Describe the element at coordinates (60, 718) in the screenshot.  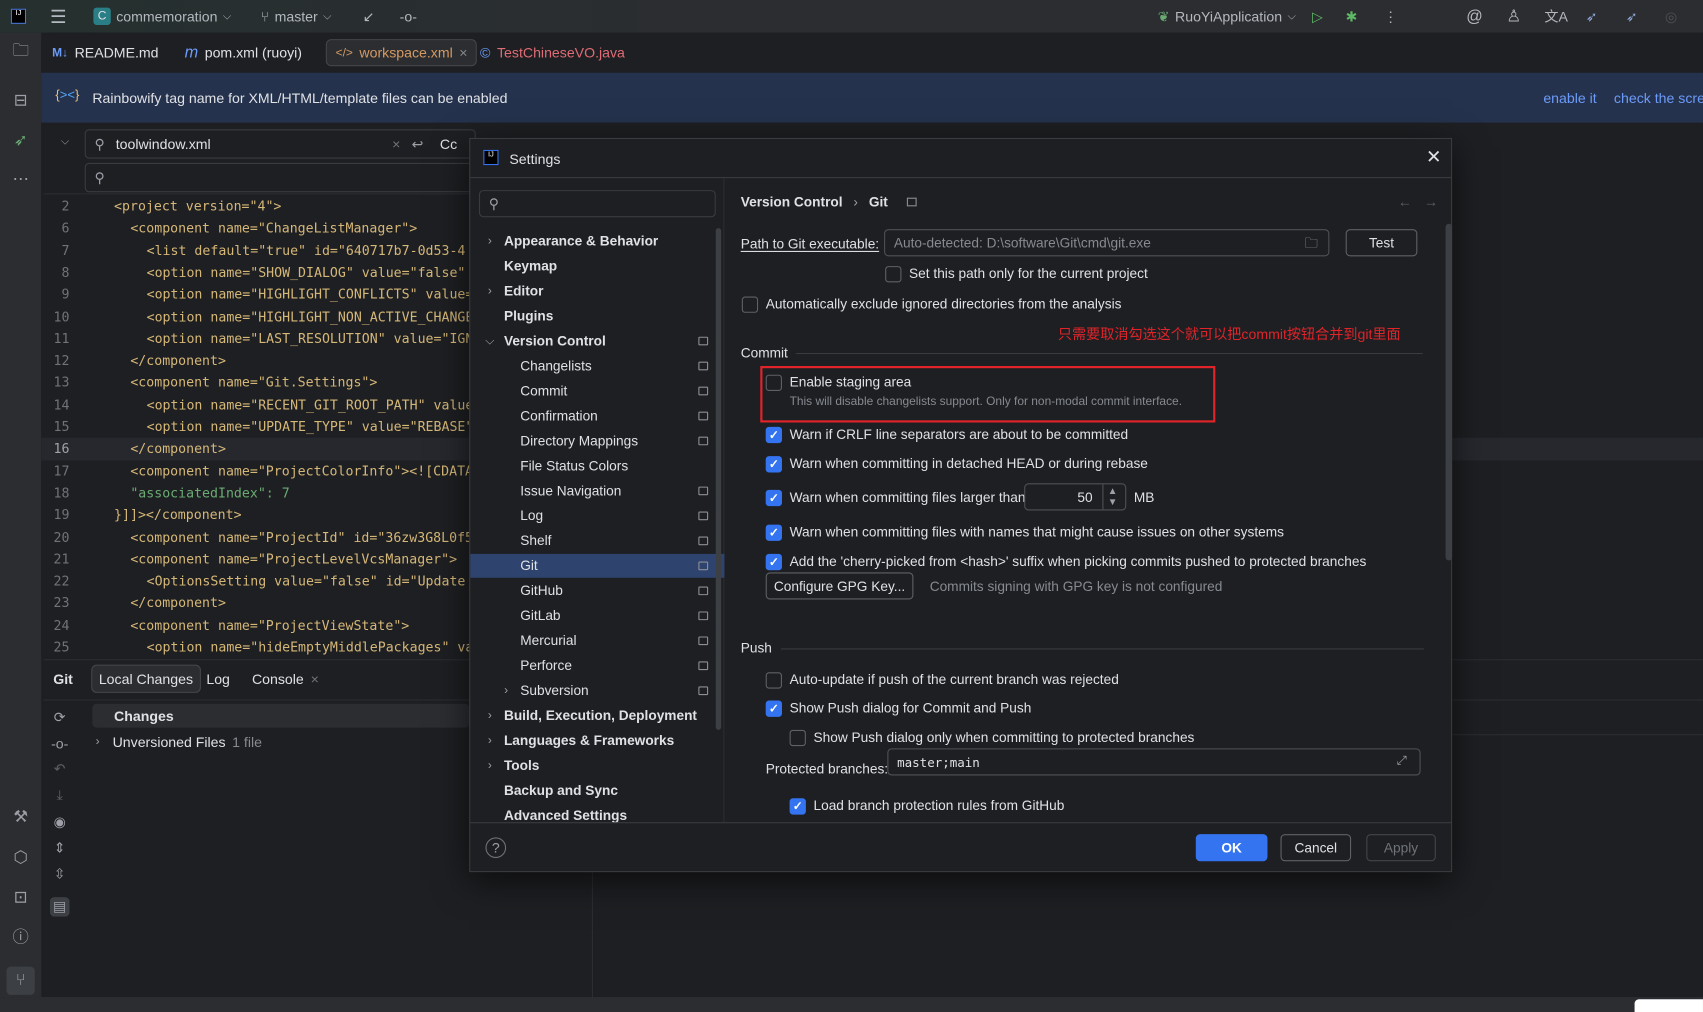
I see `refresh-icon: ⟳` at that location.